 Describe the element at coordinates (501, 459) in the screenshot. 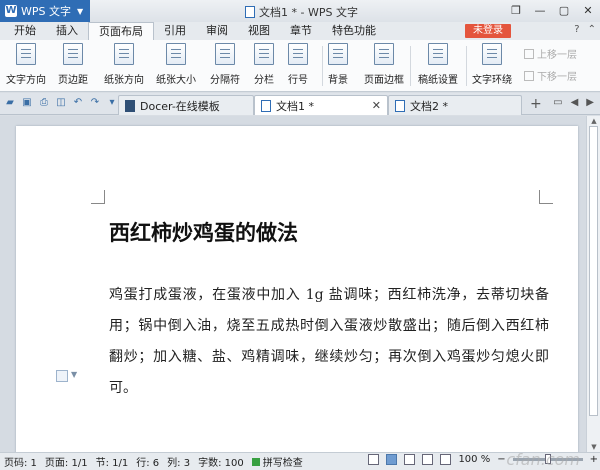

I see `zoom-out-icon: −` at that location.